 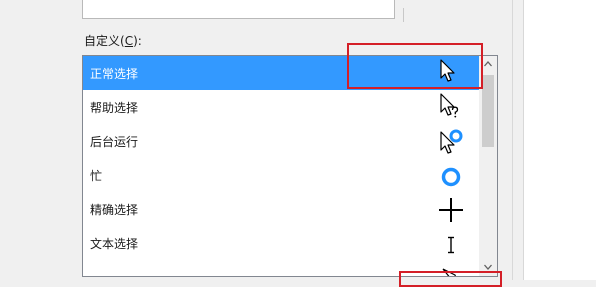 I want to click on customize-label: 自定义(C):, so click(x=113, y=40).